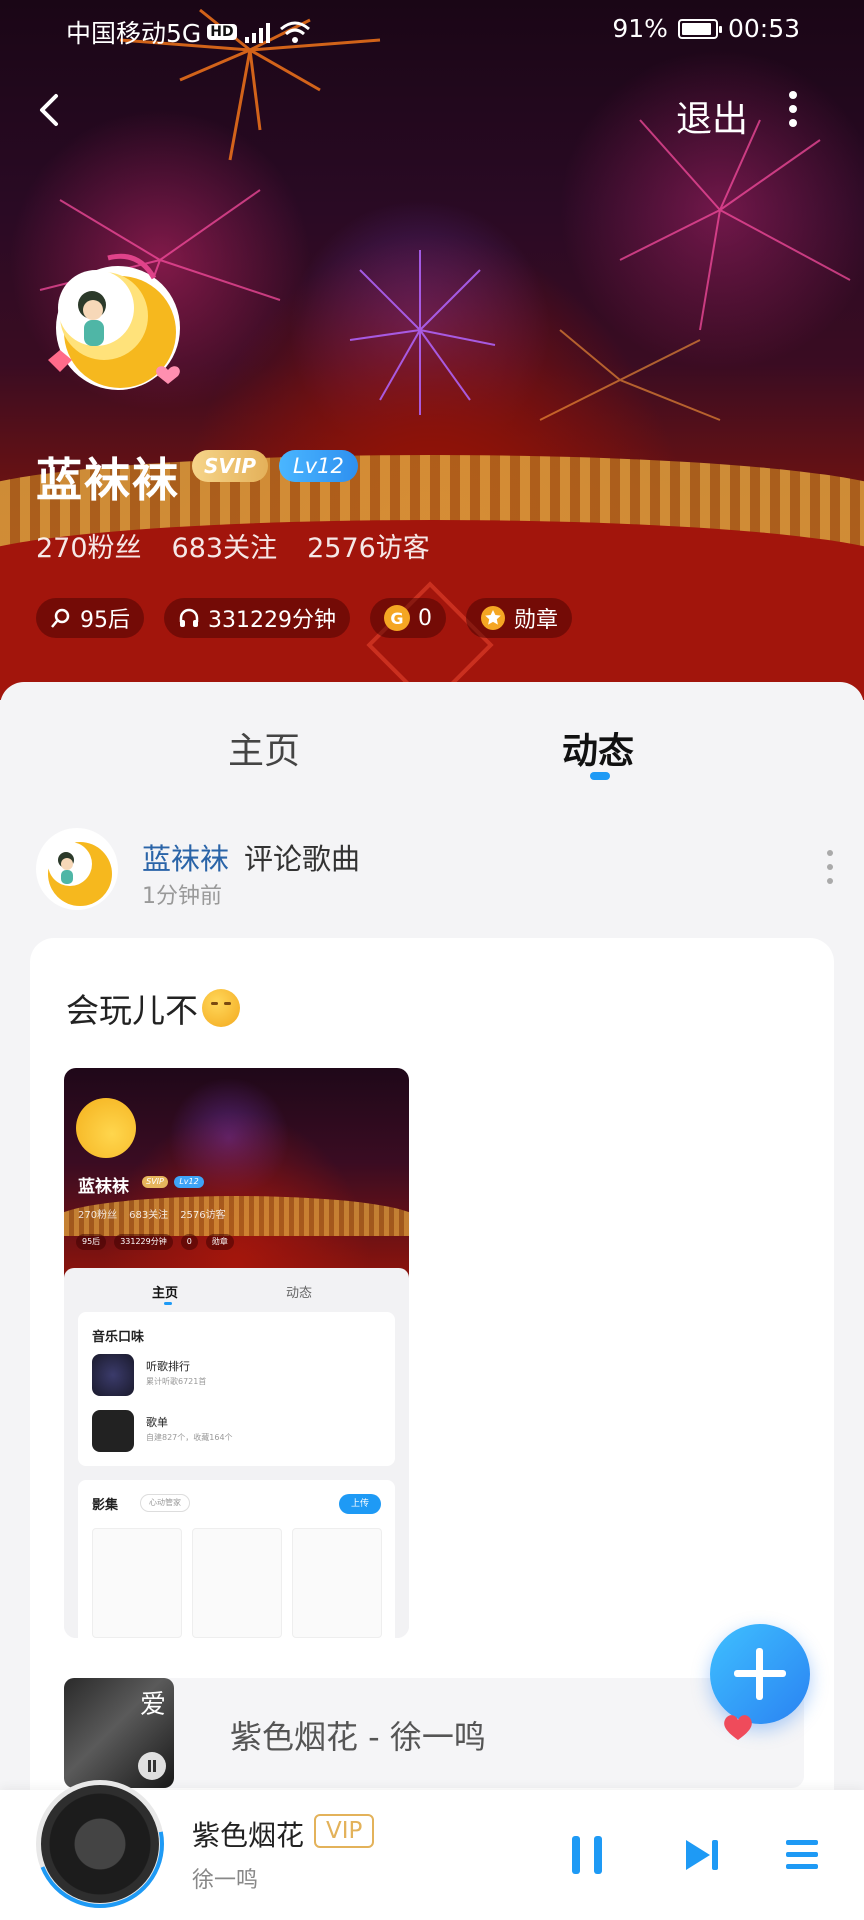 Image resolution: width=864 pixels, height=1920 pixels. Describe the element at coordinates (712, 116) in the screenshot. I see `logout-button: 退出` at that location.